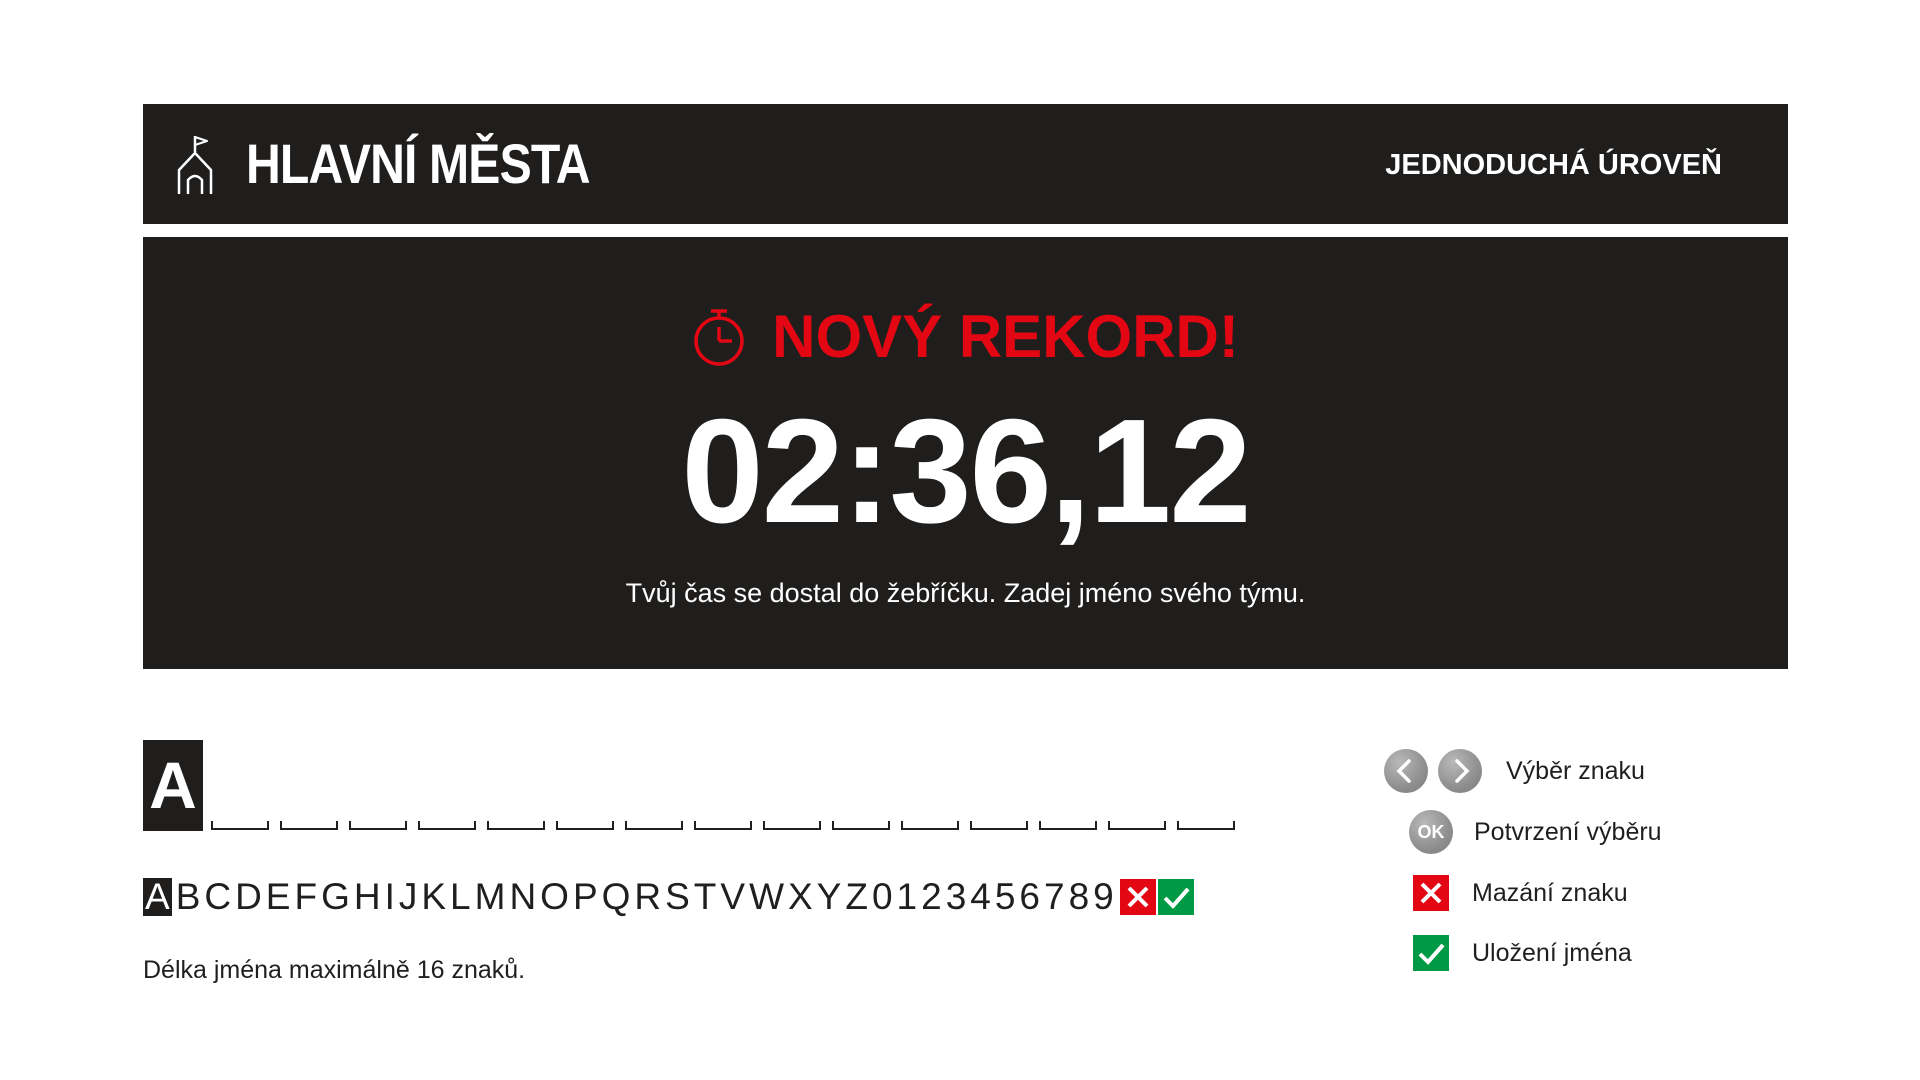 This screenshot has width=1920, height=1080. What do you see at coordinates (693, 790) in the screenshot?
I see `name-input-field: A` at bounding box center [693, 790].